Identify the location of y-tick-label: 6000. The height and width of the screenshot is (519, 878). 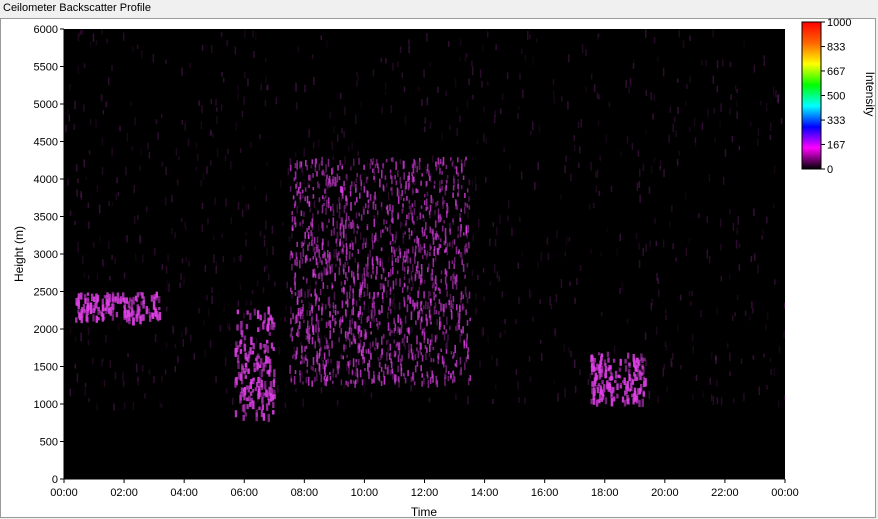
(46, 30).